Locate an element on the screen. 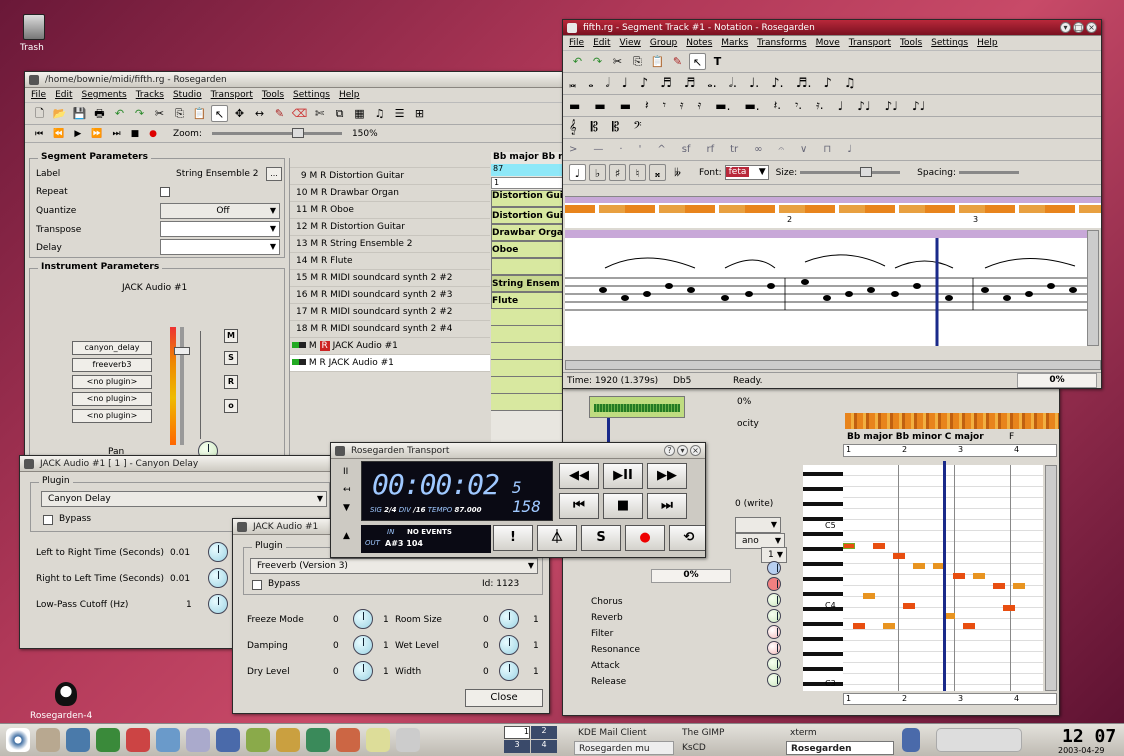 This screenshot has height=756, width=1124. track-row: 11 M R Oboe is located at coordinates (390, 210).